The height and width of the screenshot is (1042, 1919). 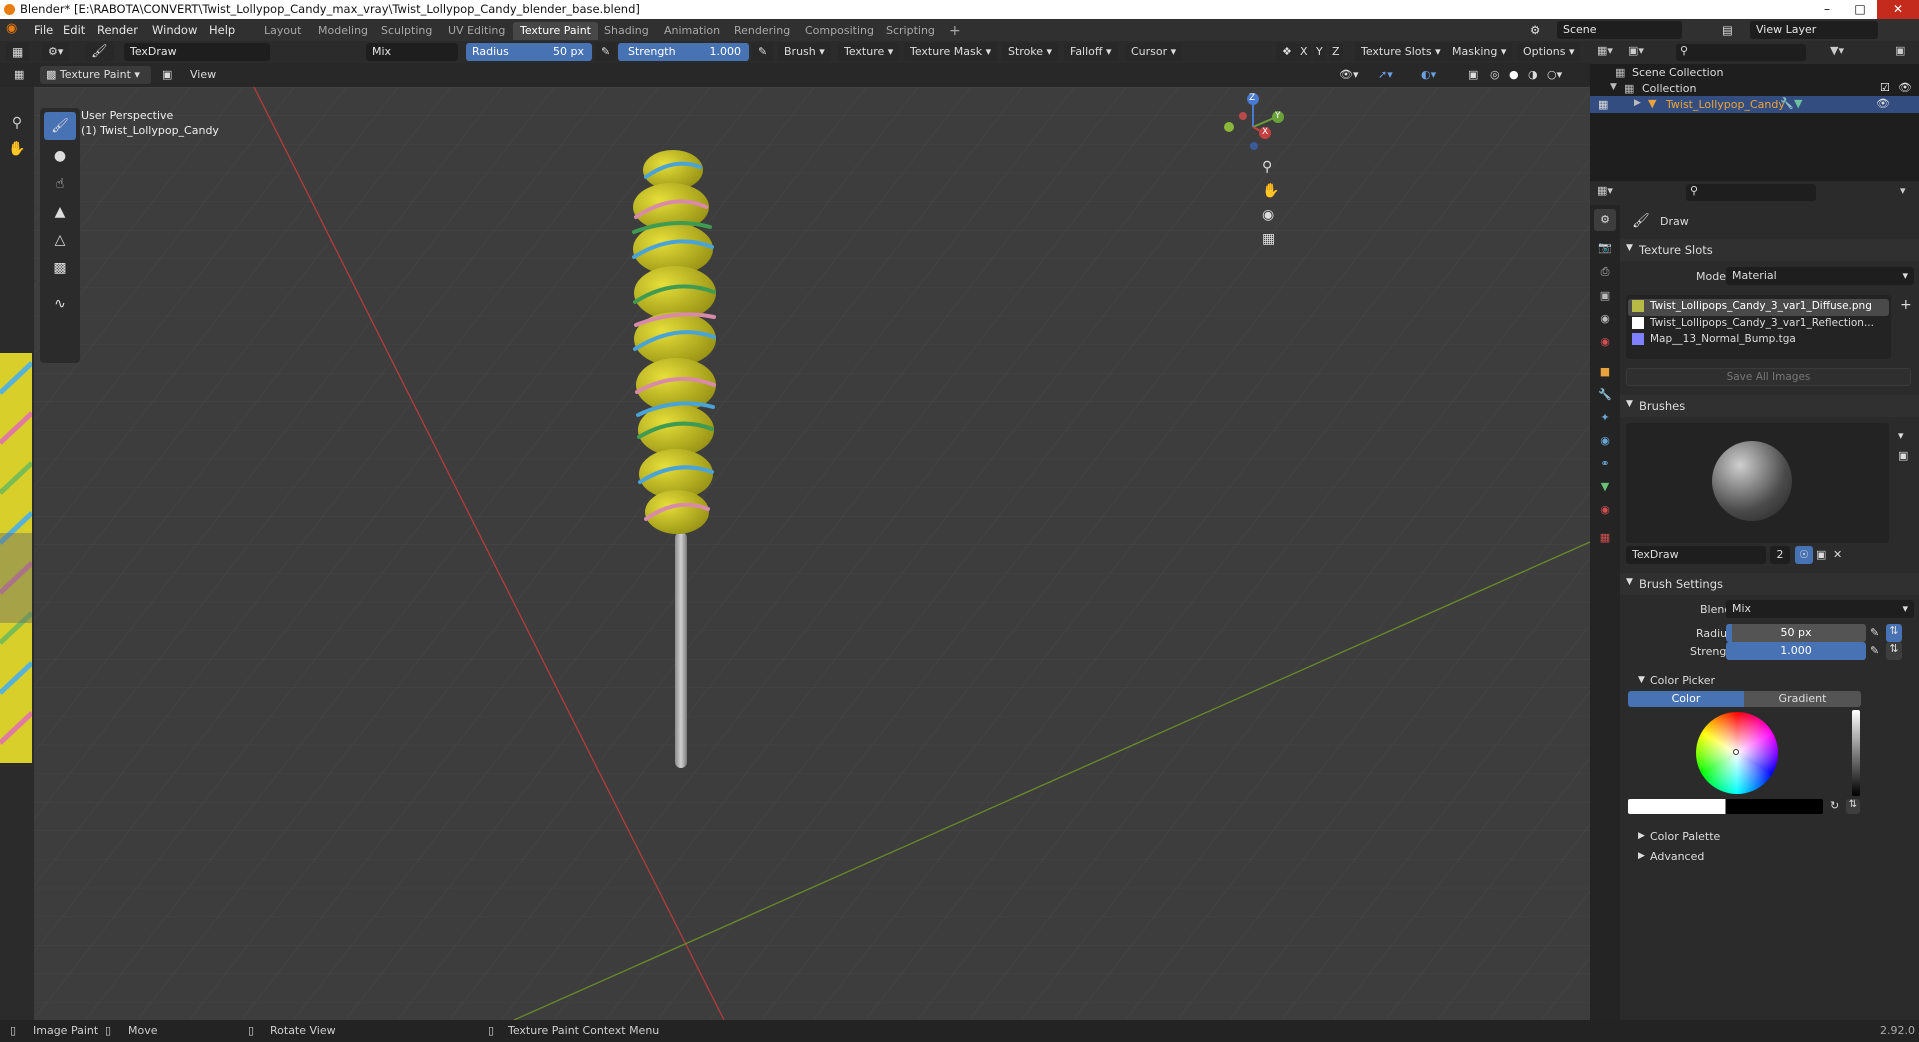 What do you see at coordinates (1856, 753) in the screenshot?
I see `value-slider` at bounding box center [1856, 753].